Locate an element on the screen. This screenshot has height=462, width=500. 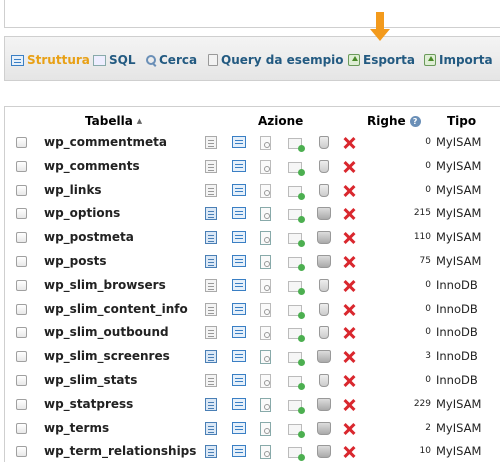
table-name-link: wp_commentmeta is located at coordinates (105, 142).